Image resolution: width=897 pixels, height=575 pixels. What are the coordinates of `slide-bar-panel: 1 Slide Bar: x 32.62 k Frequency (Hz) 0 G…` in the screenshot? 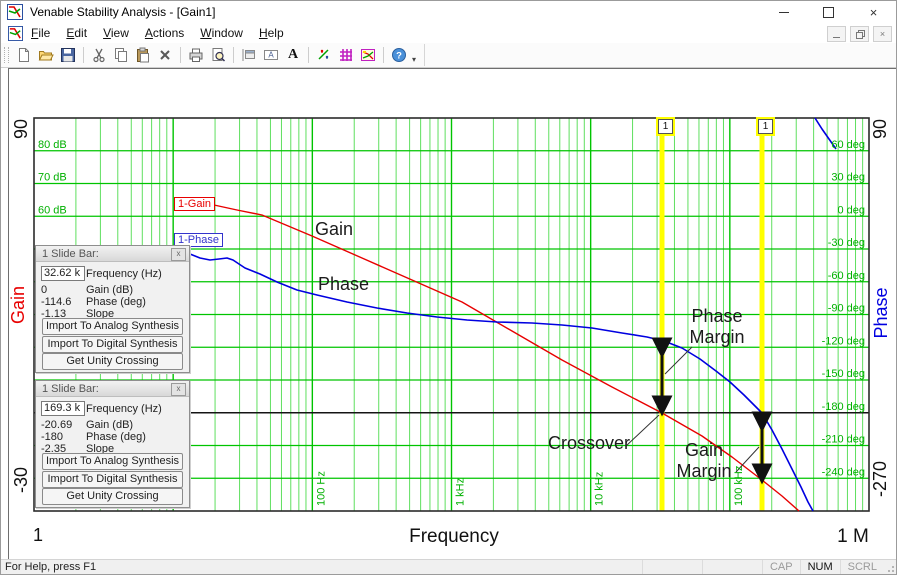 It's located at (112, 309).